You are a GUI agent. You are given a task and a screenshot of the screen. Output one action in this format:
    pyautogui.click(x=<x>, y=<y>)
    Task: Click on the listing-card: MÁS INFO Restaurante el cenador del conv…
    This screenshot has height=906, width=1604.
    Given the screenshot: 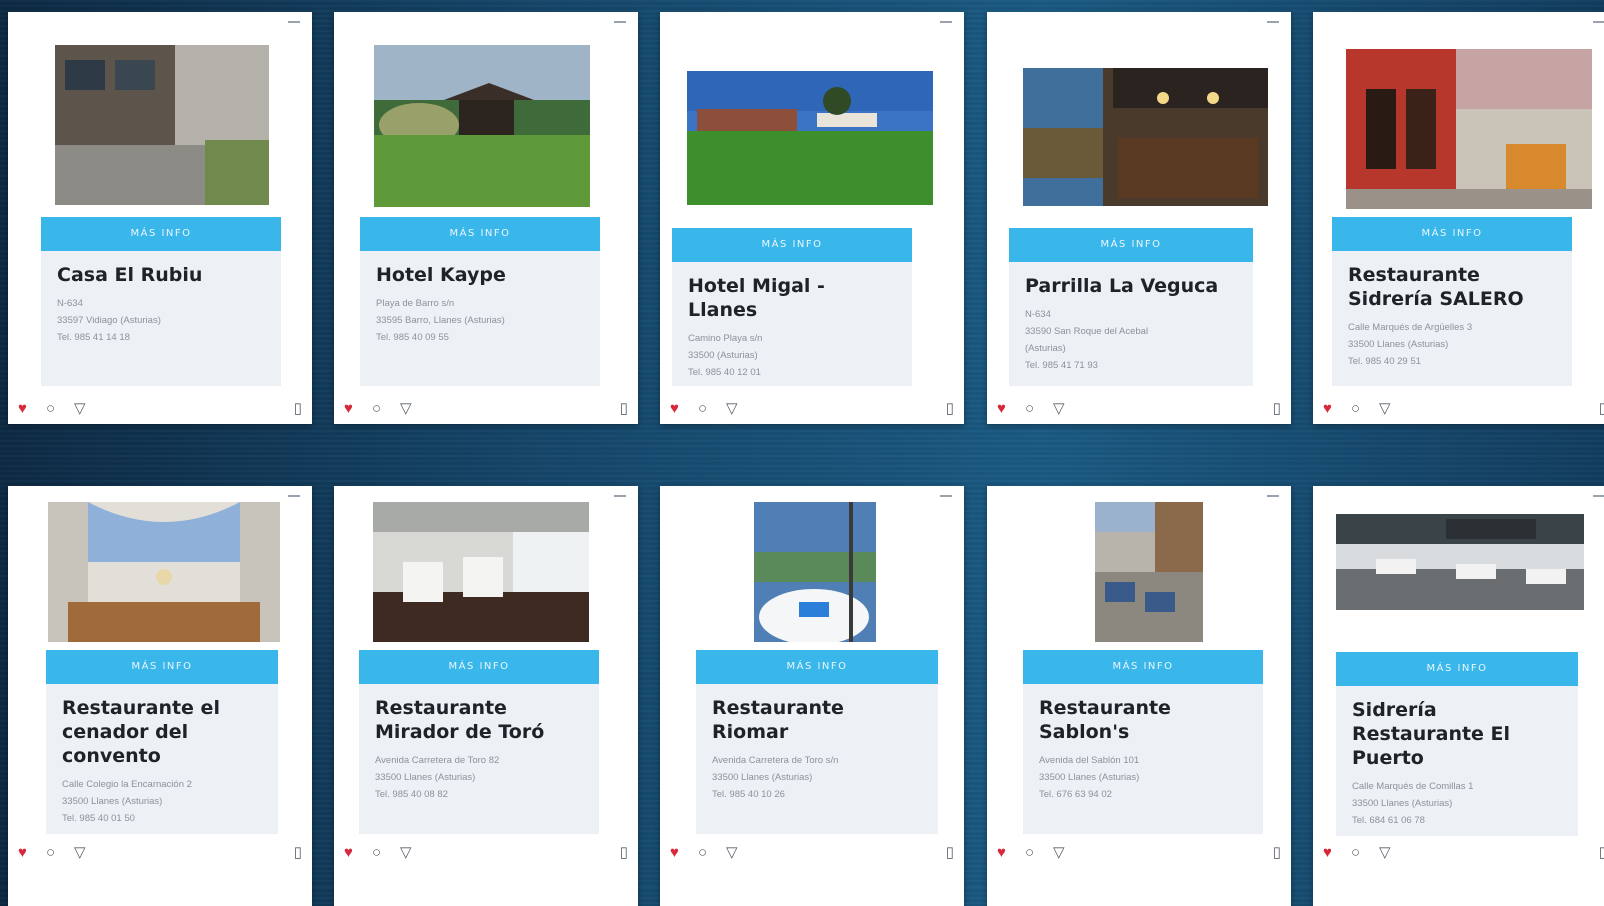 What is the action you would take?
    pyautogui.click(x=160, y=696)
    